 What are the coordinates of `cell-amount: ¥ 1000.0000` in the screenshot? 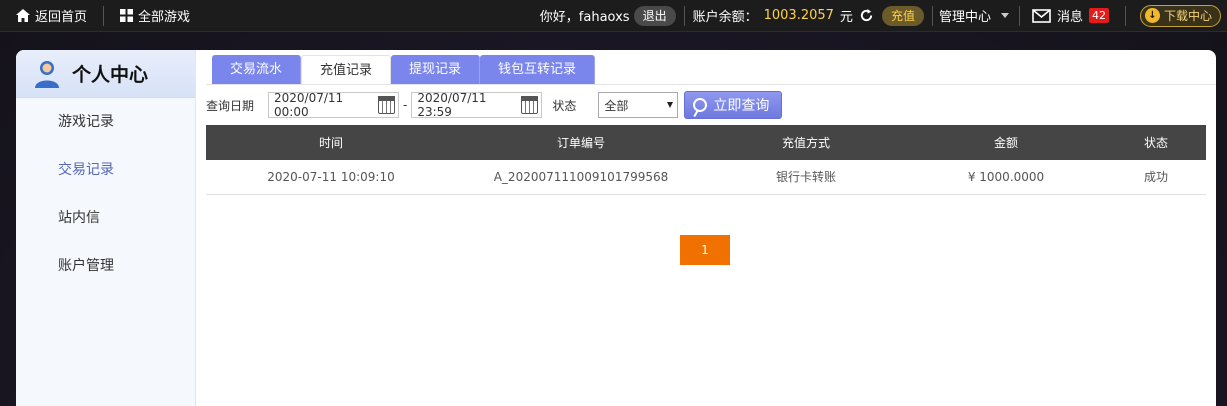 It's located at (1006, 177).